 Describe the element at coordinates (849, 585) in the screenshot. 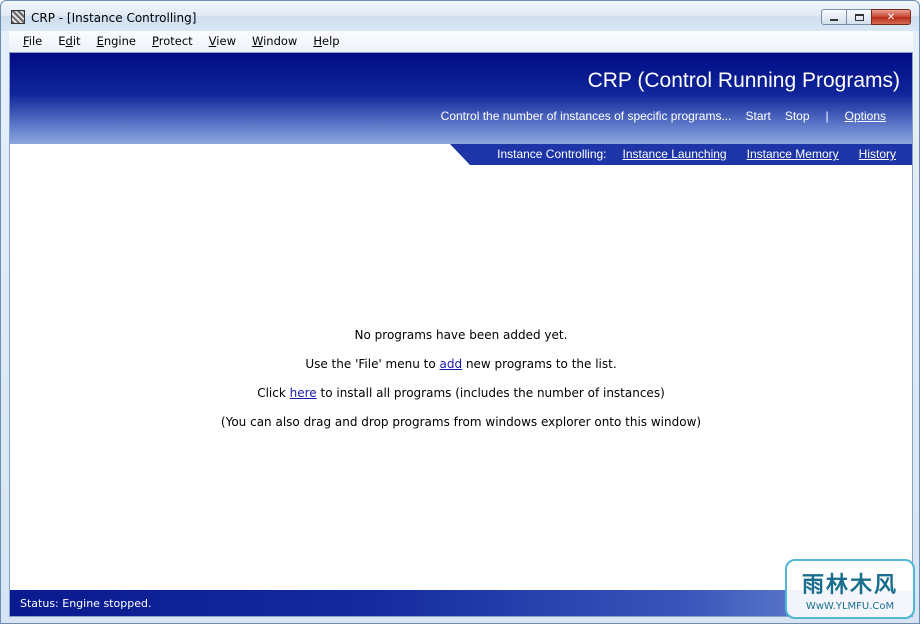

I see `watermark-main-text: 雨林木风` at that location.